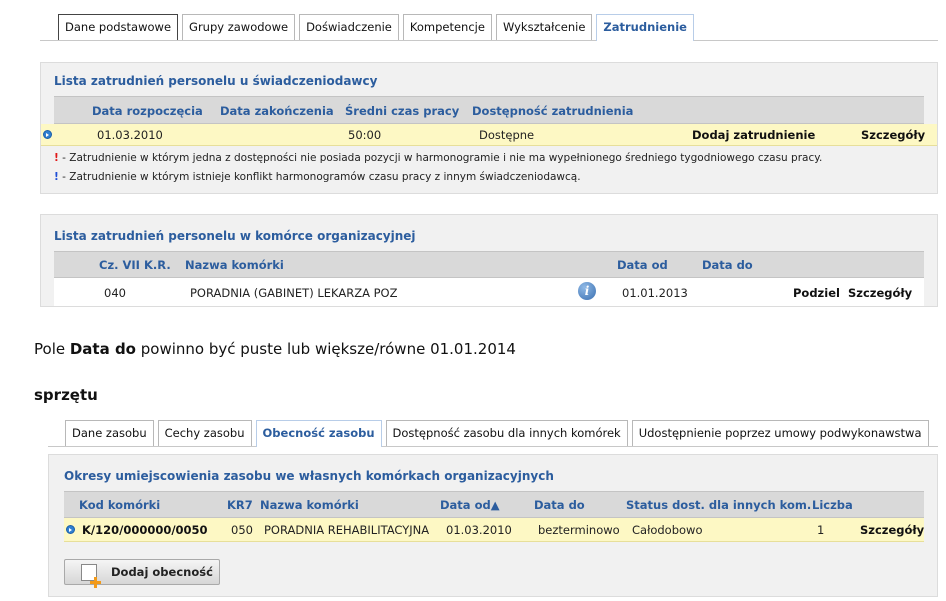  What do you see at coordinates (753, 135) in the screenshot?
I see `add-employment-link: Dodaj zatrudnienie` at bounding box center [753, 135].